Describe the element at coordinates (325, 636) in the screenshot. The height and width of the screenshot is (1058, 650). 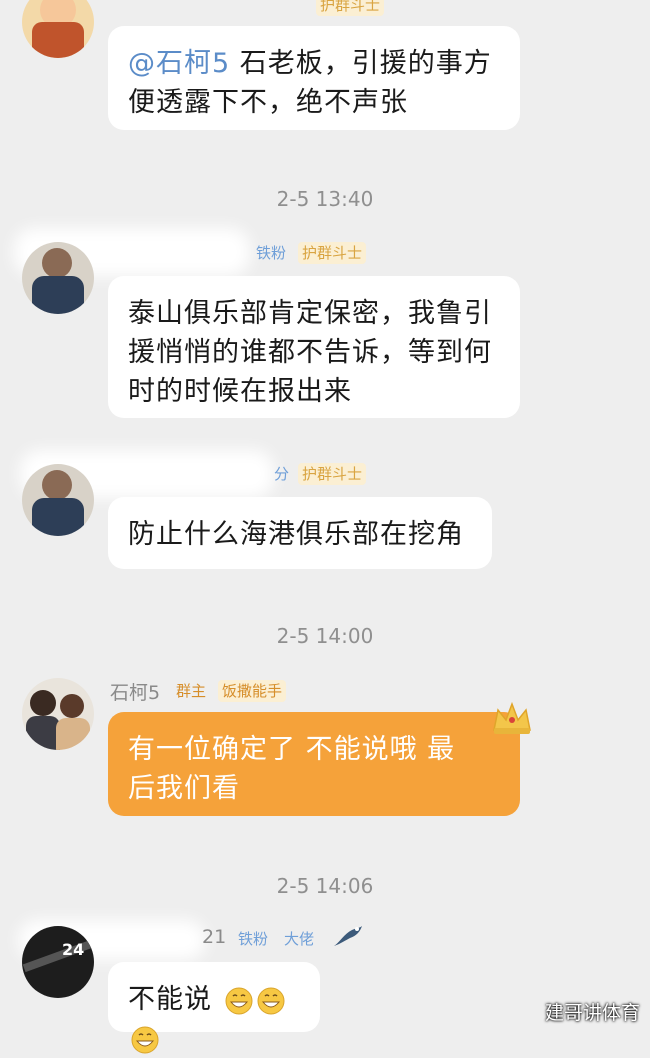
I see `timestamp: 2-5 14:00` at that location.